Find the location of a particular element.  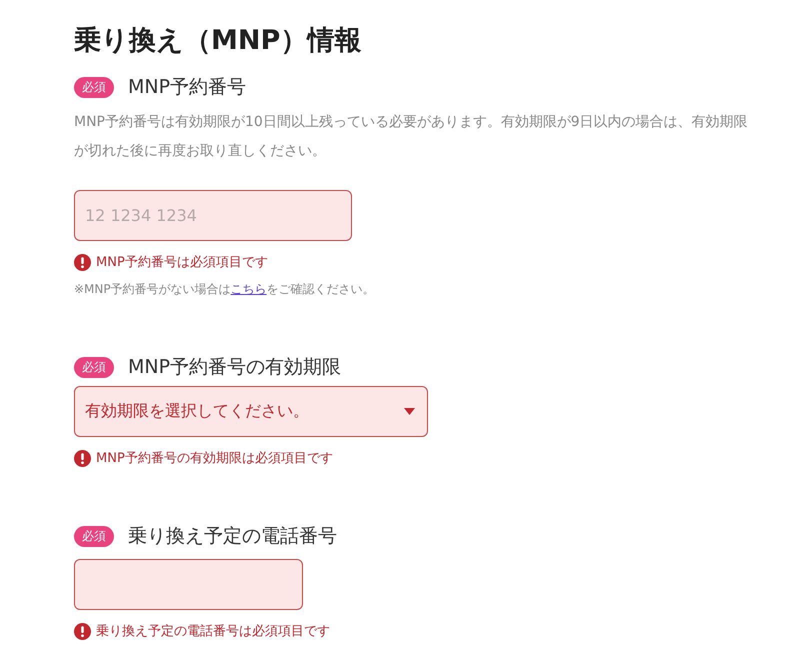

error-message: MNP予約番号の有効期限は必須項目です is located at coordinates (214, 458).